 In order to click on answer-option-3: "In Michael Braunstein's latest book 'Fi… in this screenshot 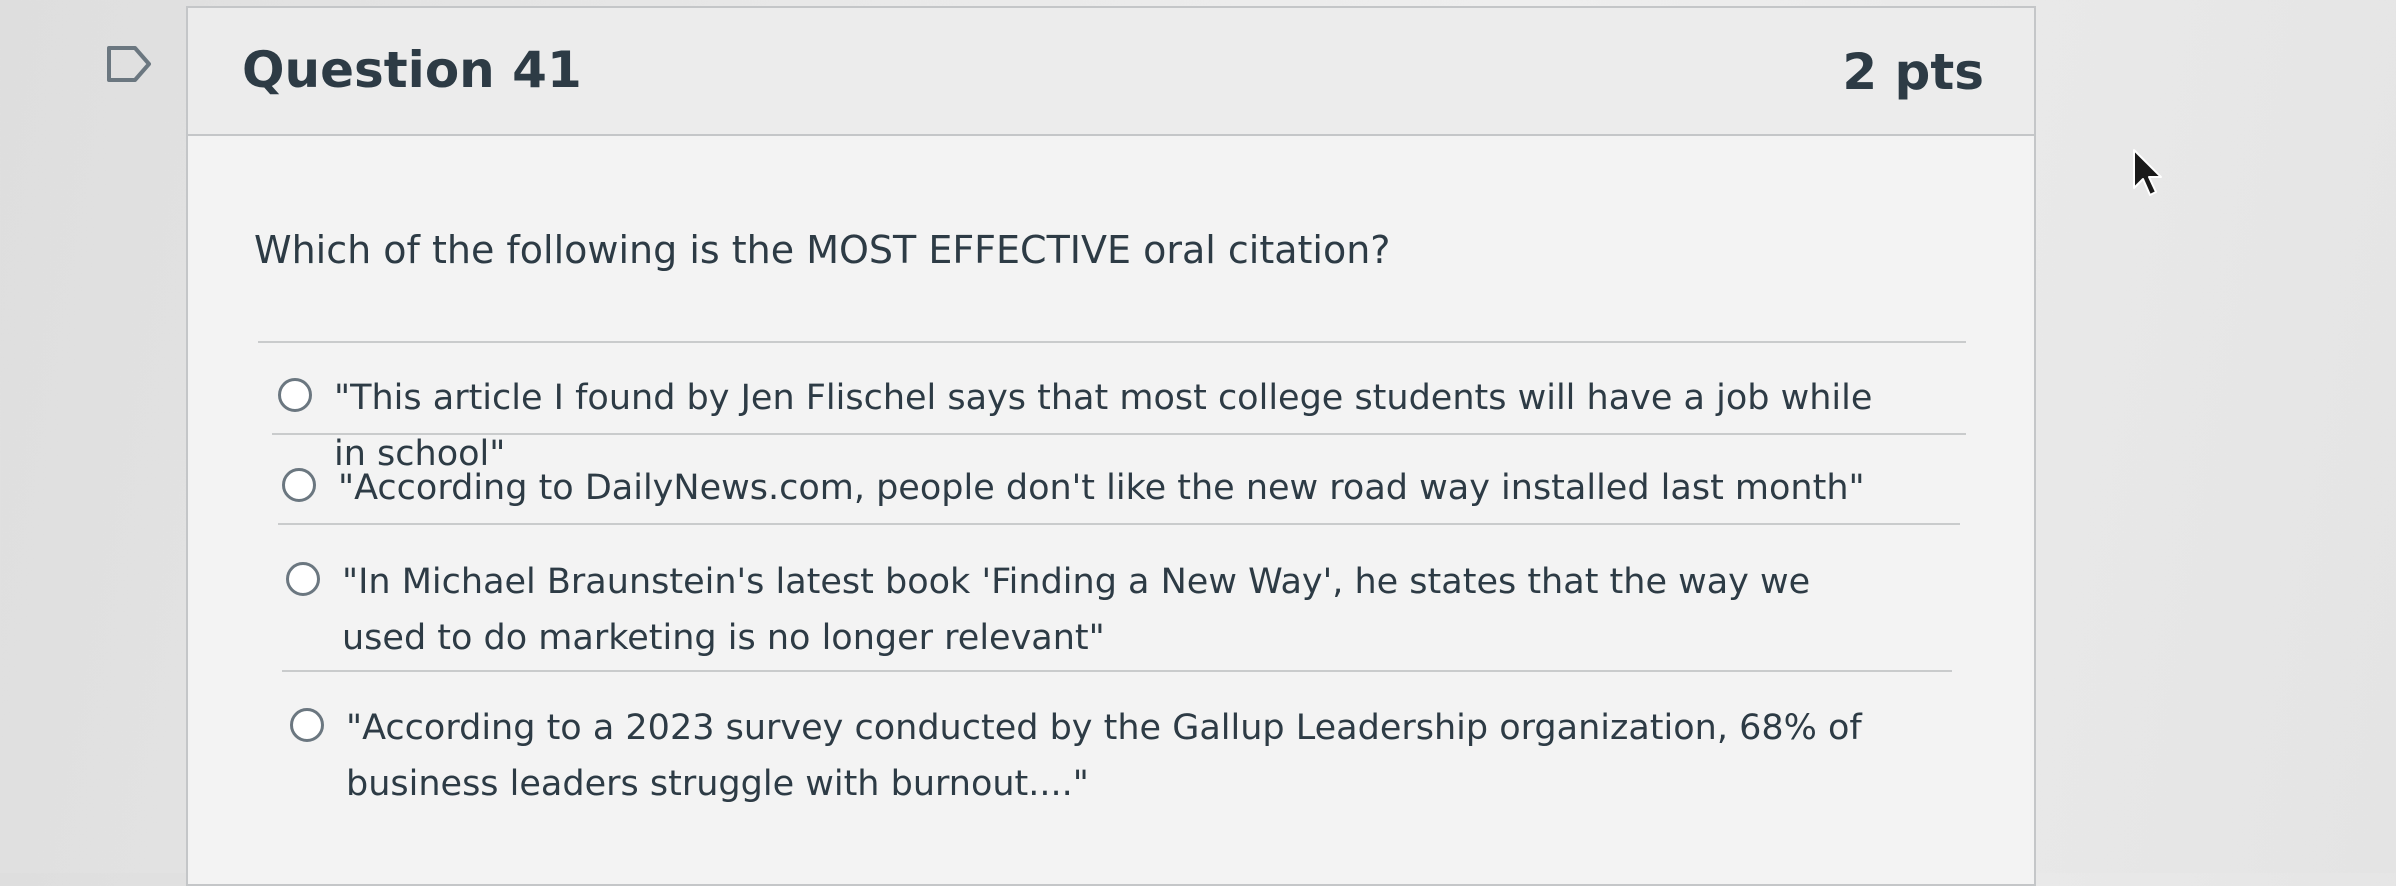, I will do `click(1074, 610)`.